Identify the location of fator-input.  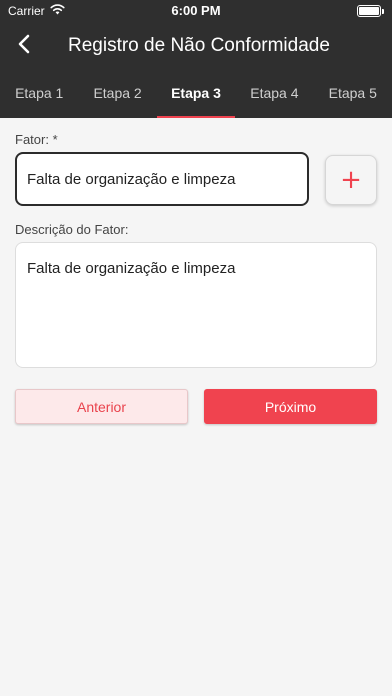
(162, 179).